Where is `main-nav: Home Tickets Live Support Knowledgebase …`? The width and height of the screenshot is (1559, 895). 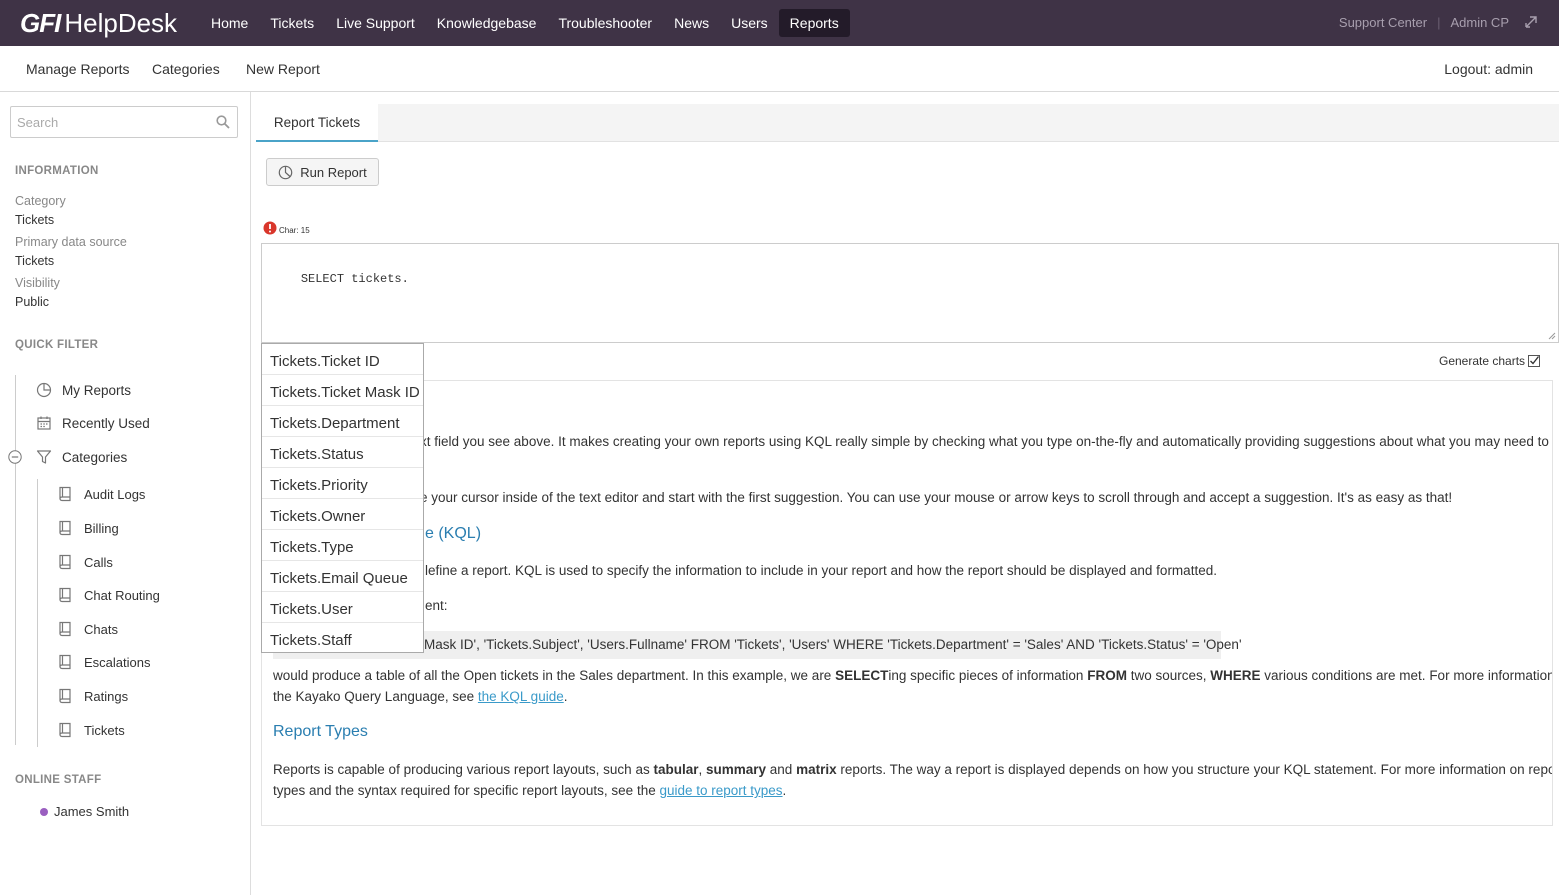 main-nav: Home Tickets Live Support Knowledgebase … is located at coordinates (525, 23).